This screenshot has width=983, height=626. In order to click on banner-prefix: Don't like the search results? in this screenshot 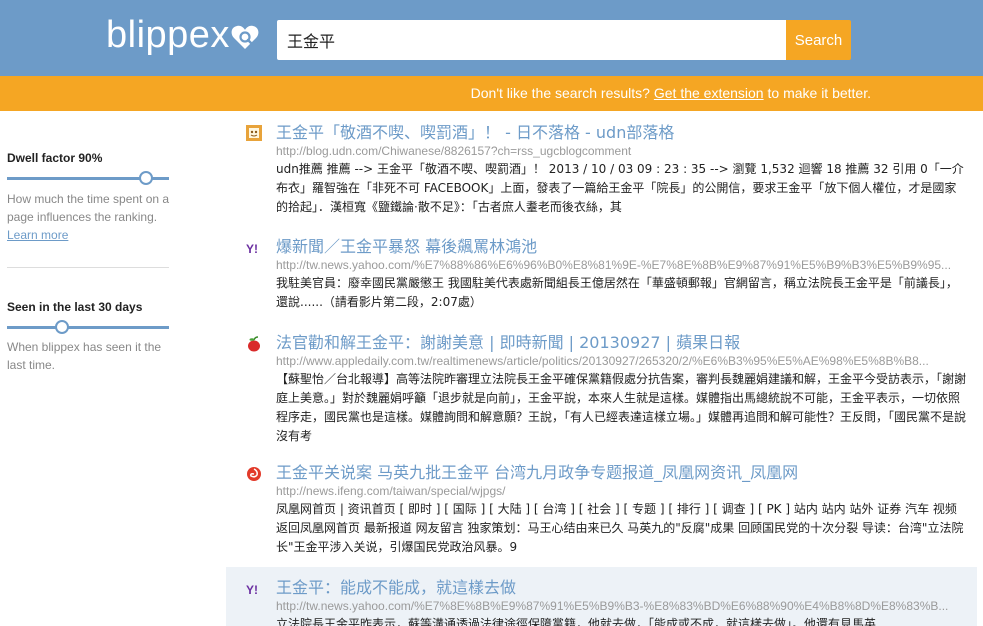, I will do `click(560, 93)`.